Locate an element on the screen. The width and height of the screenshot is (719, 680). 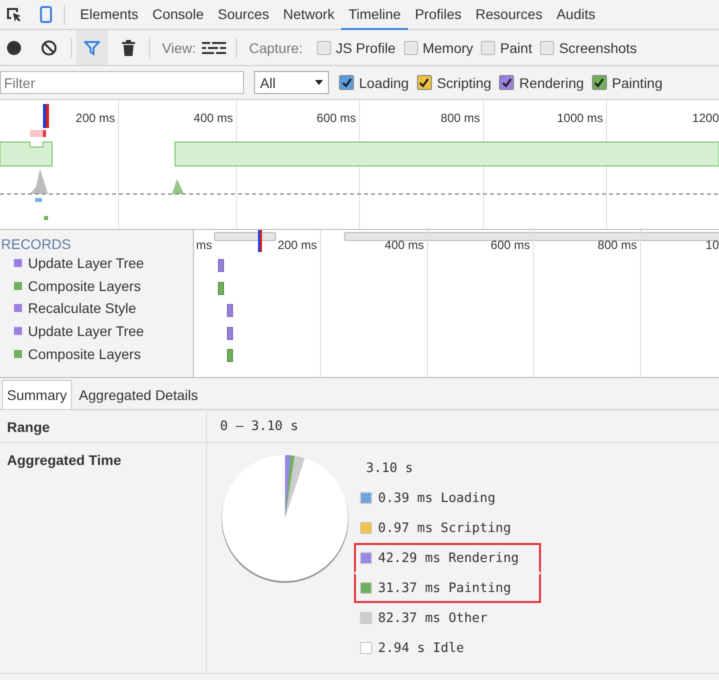
filter-icon is located at coordinates (92, 48).